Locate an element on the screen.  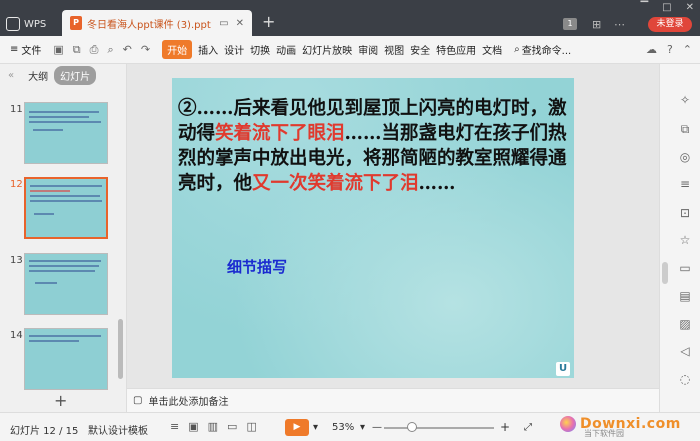
document-icon: ▤ is located at coordinates (685, 296).